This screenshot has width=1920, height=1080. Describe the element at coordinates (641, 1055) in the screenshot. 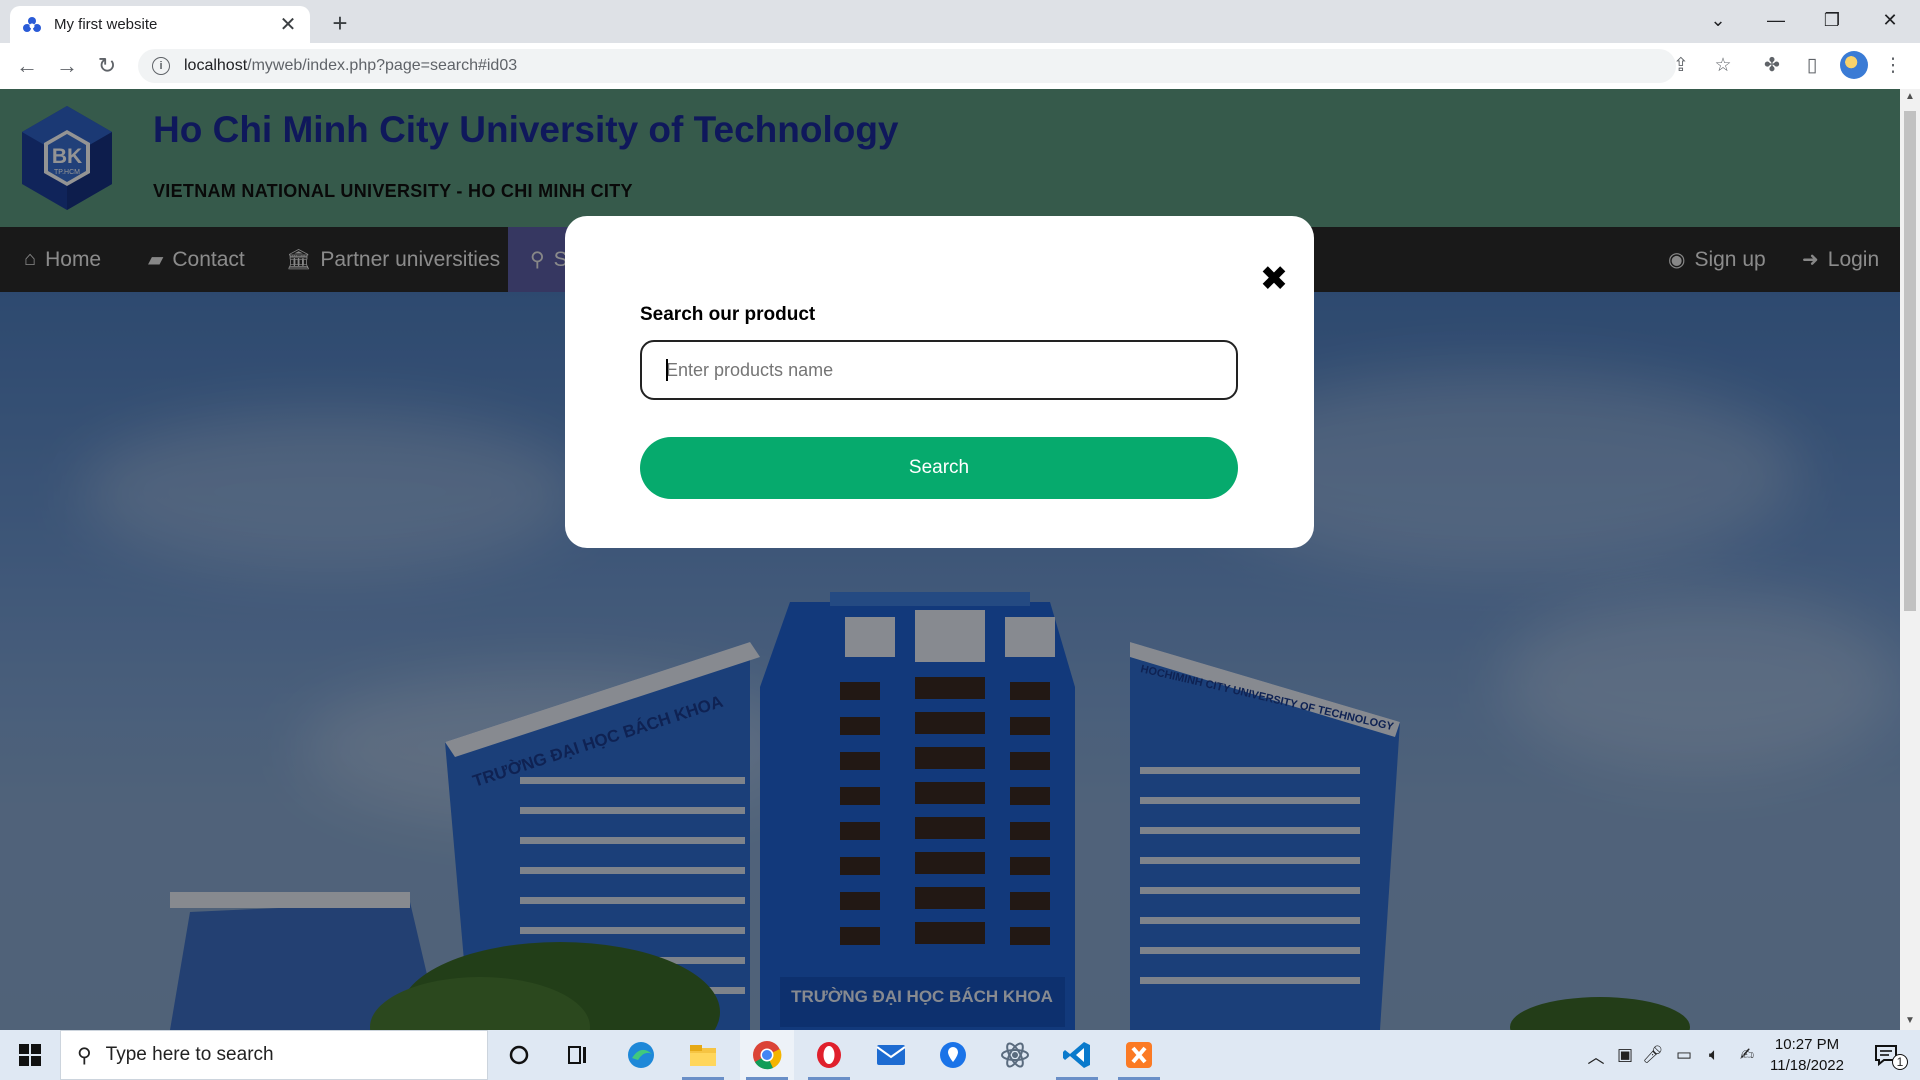

I see `edge-browser-icon` at that location.